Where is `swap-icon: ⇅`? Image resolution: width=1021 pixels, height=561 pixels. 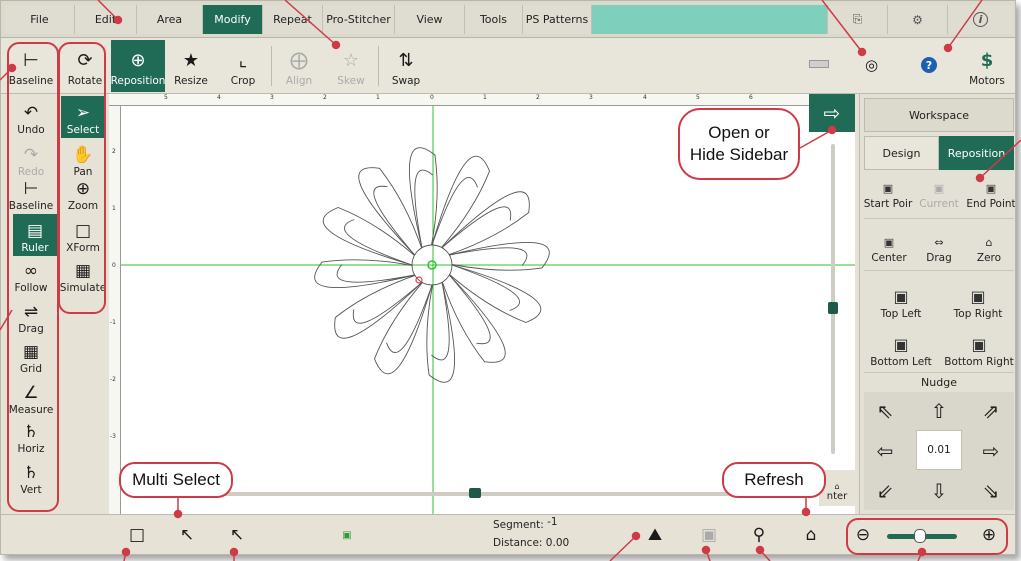
swap-icon: ⇅ is located at coordinates (406, 60).